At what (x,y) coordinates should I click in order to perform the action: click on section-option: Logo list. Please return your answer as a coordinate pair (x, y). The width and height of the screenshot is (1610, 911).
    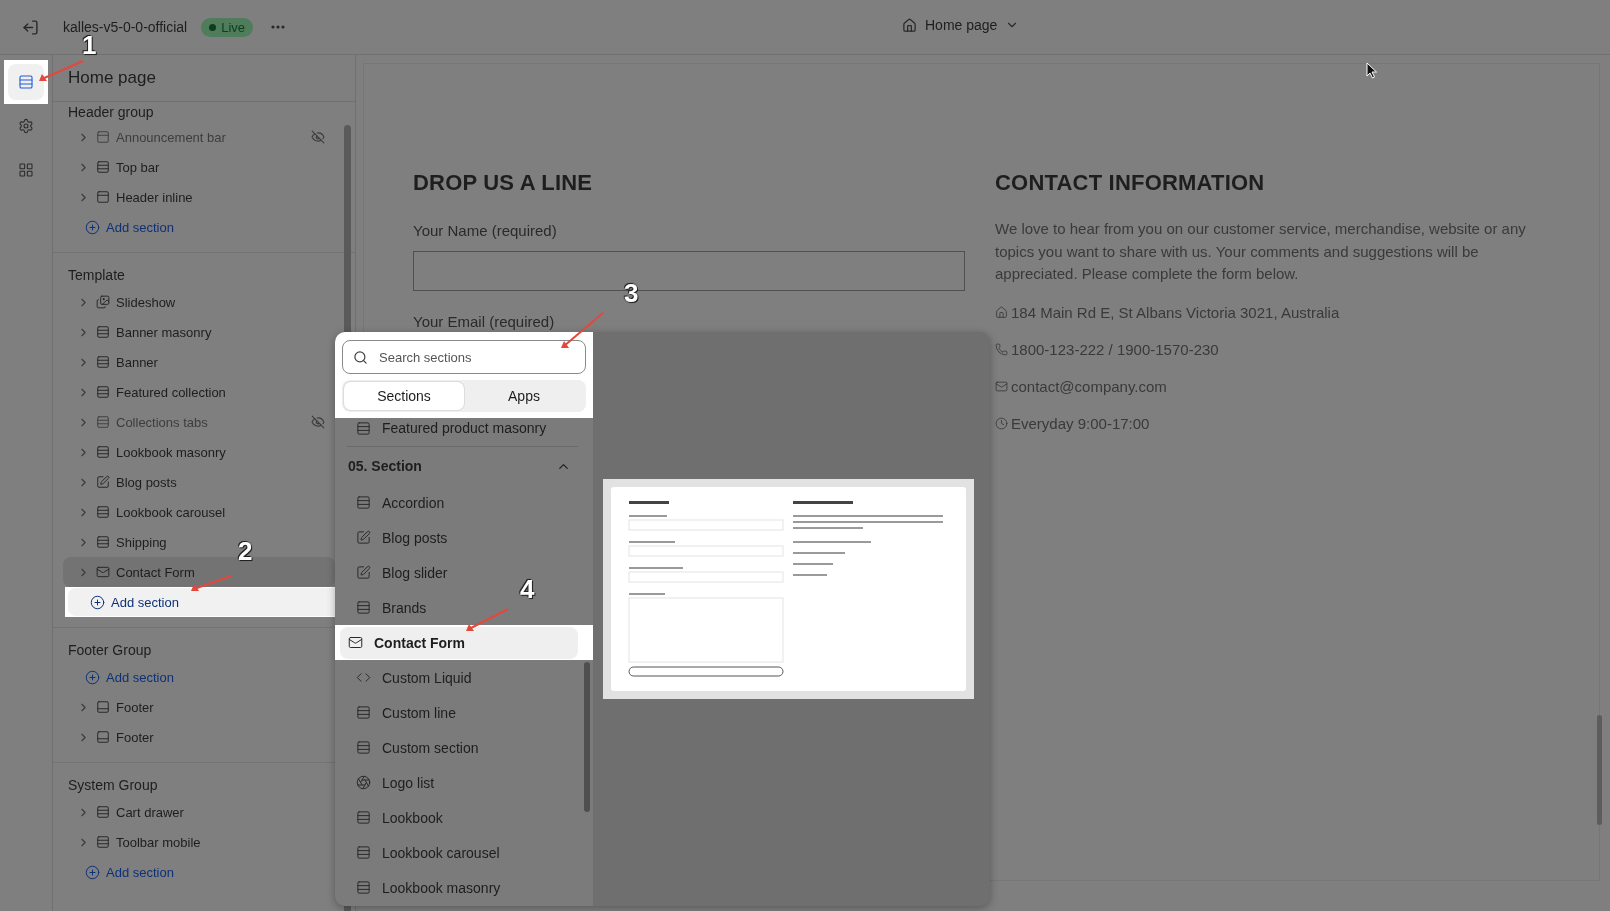
    Looking at the image, I should click on (394, 782).